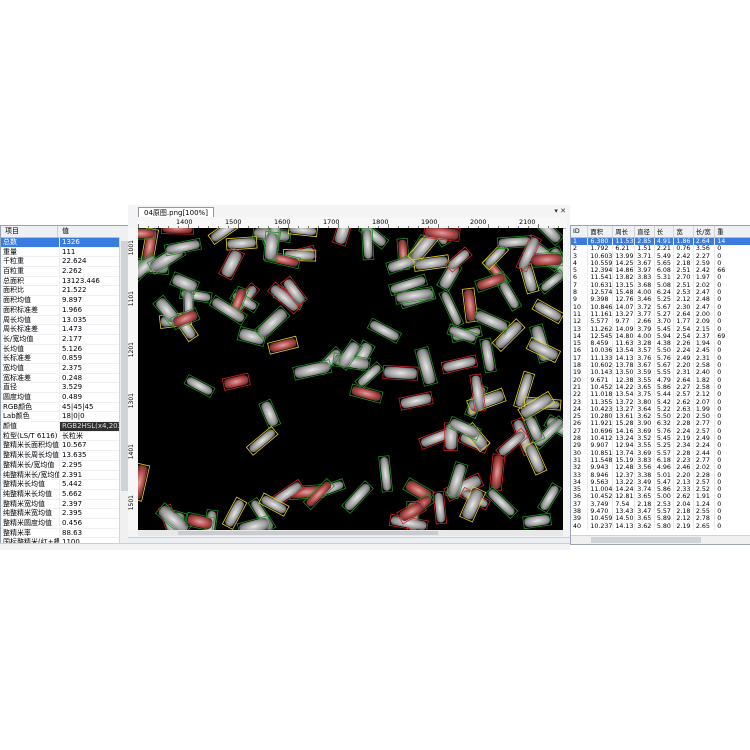 The image size is (750, 750). Describe the element at coordinates (65, 320) in the screenshot. I see `statistics-row: 周长均值 13.035` at that location.